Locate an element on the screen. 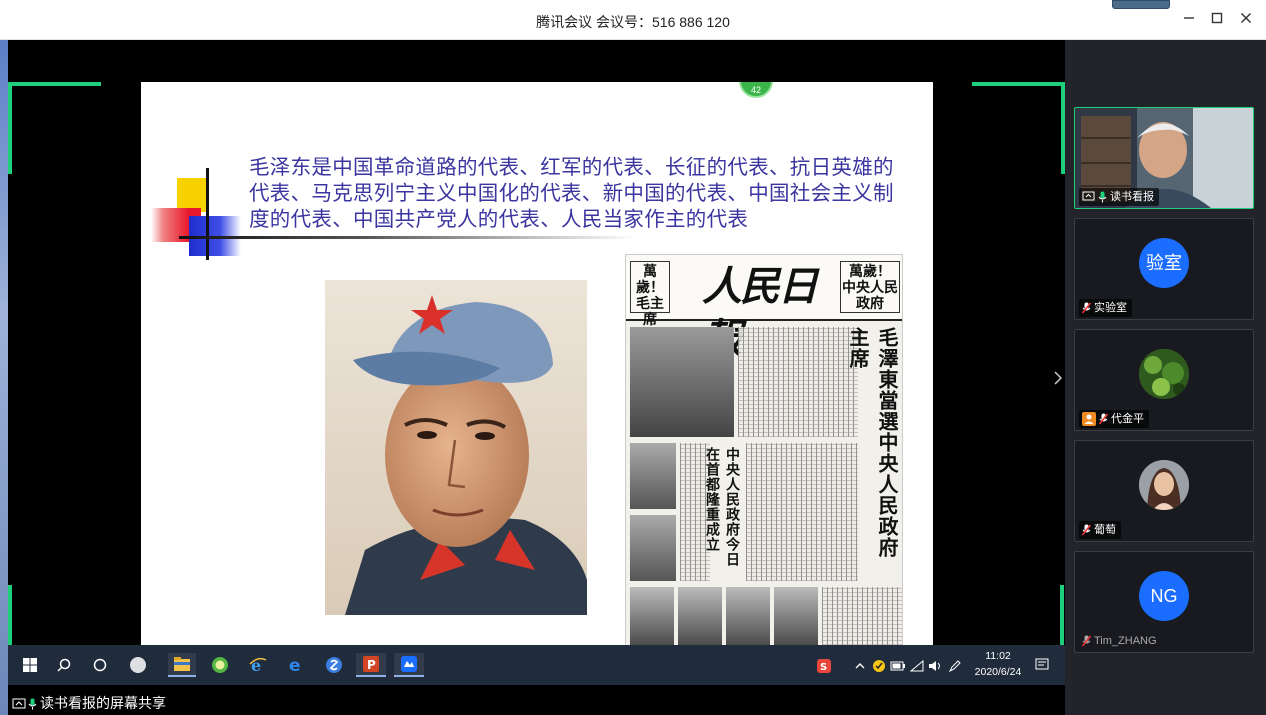  newspaper-body: 毛澤東當選中央人民政府主席 中央人民政府今日在首都隆重成立 is located at coordinates (764, 485).